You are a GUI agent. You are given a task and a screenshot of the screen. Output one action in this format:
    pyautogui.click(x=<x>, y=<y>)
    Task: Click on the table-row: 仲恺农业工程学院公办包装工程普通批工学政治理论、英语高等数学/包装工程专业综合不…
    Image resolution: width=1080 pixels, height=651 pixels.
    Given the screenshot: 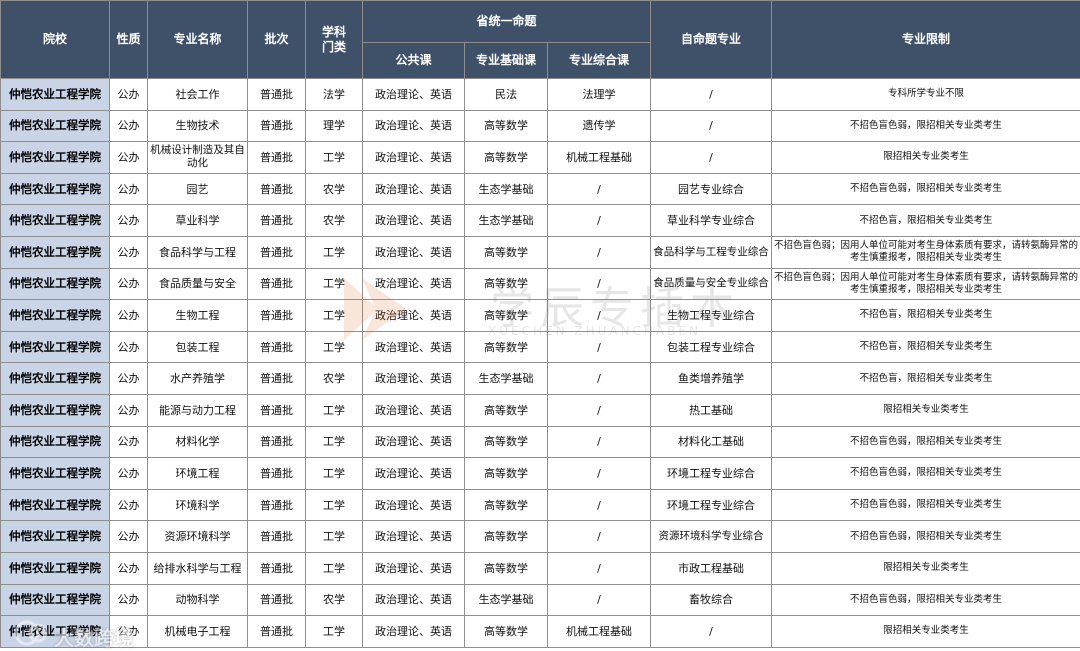 What is the action you would take?
    pyautogui.click(x=540, y=347)
    